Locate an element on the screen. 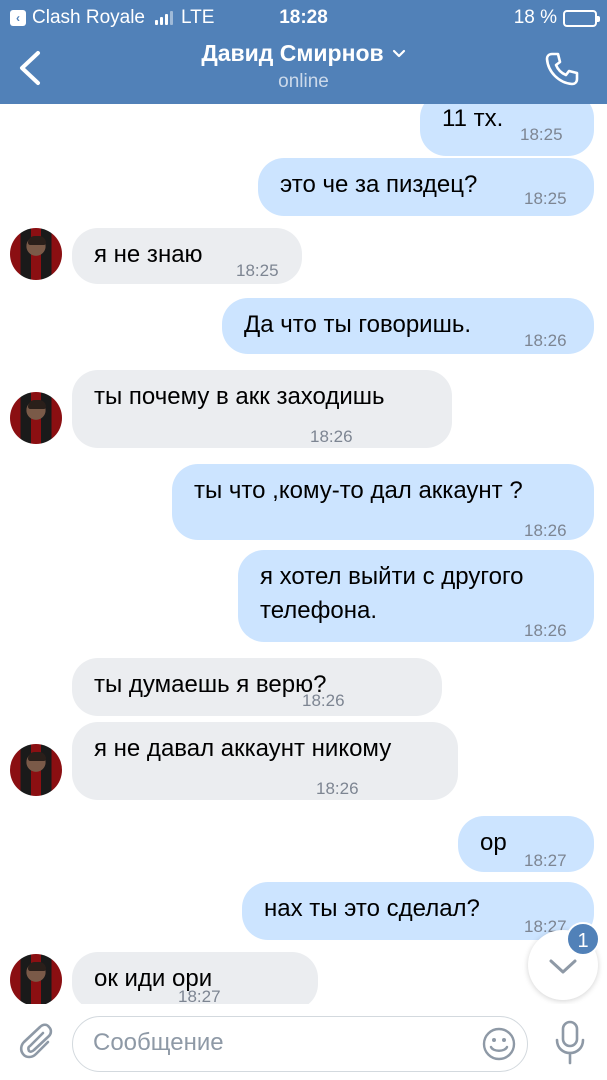 The width and height of the screenshot is (607, 1080). outgoing-message: я хотел выйти с другого телефона. 18:26 is located at coordinates (416, 596).